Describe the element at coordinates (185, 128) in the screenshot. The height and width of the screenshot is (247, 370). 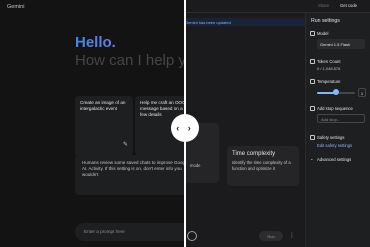
I see `compare-slider-handle: ‹ ›` at that location.